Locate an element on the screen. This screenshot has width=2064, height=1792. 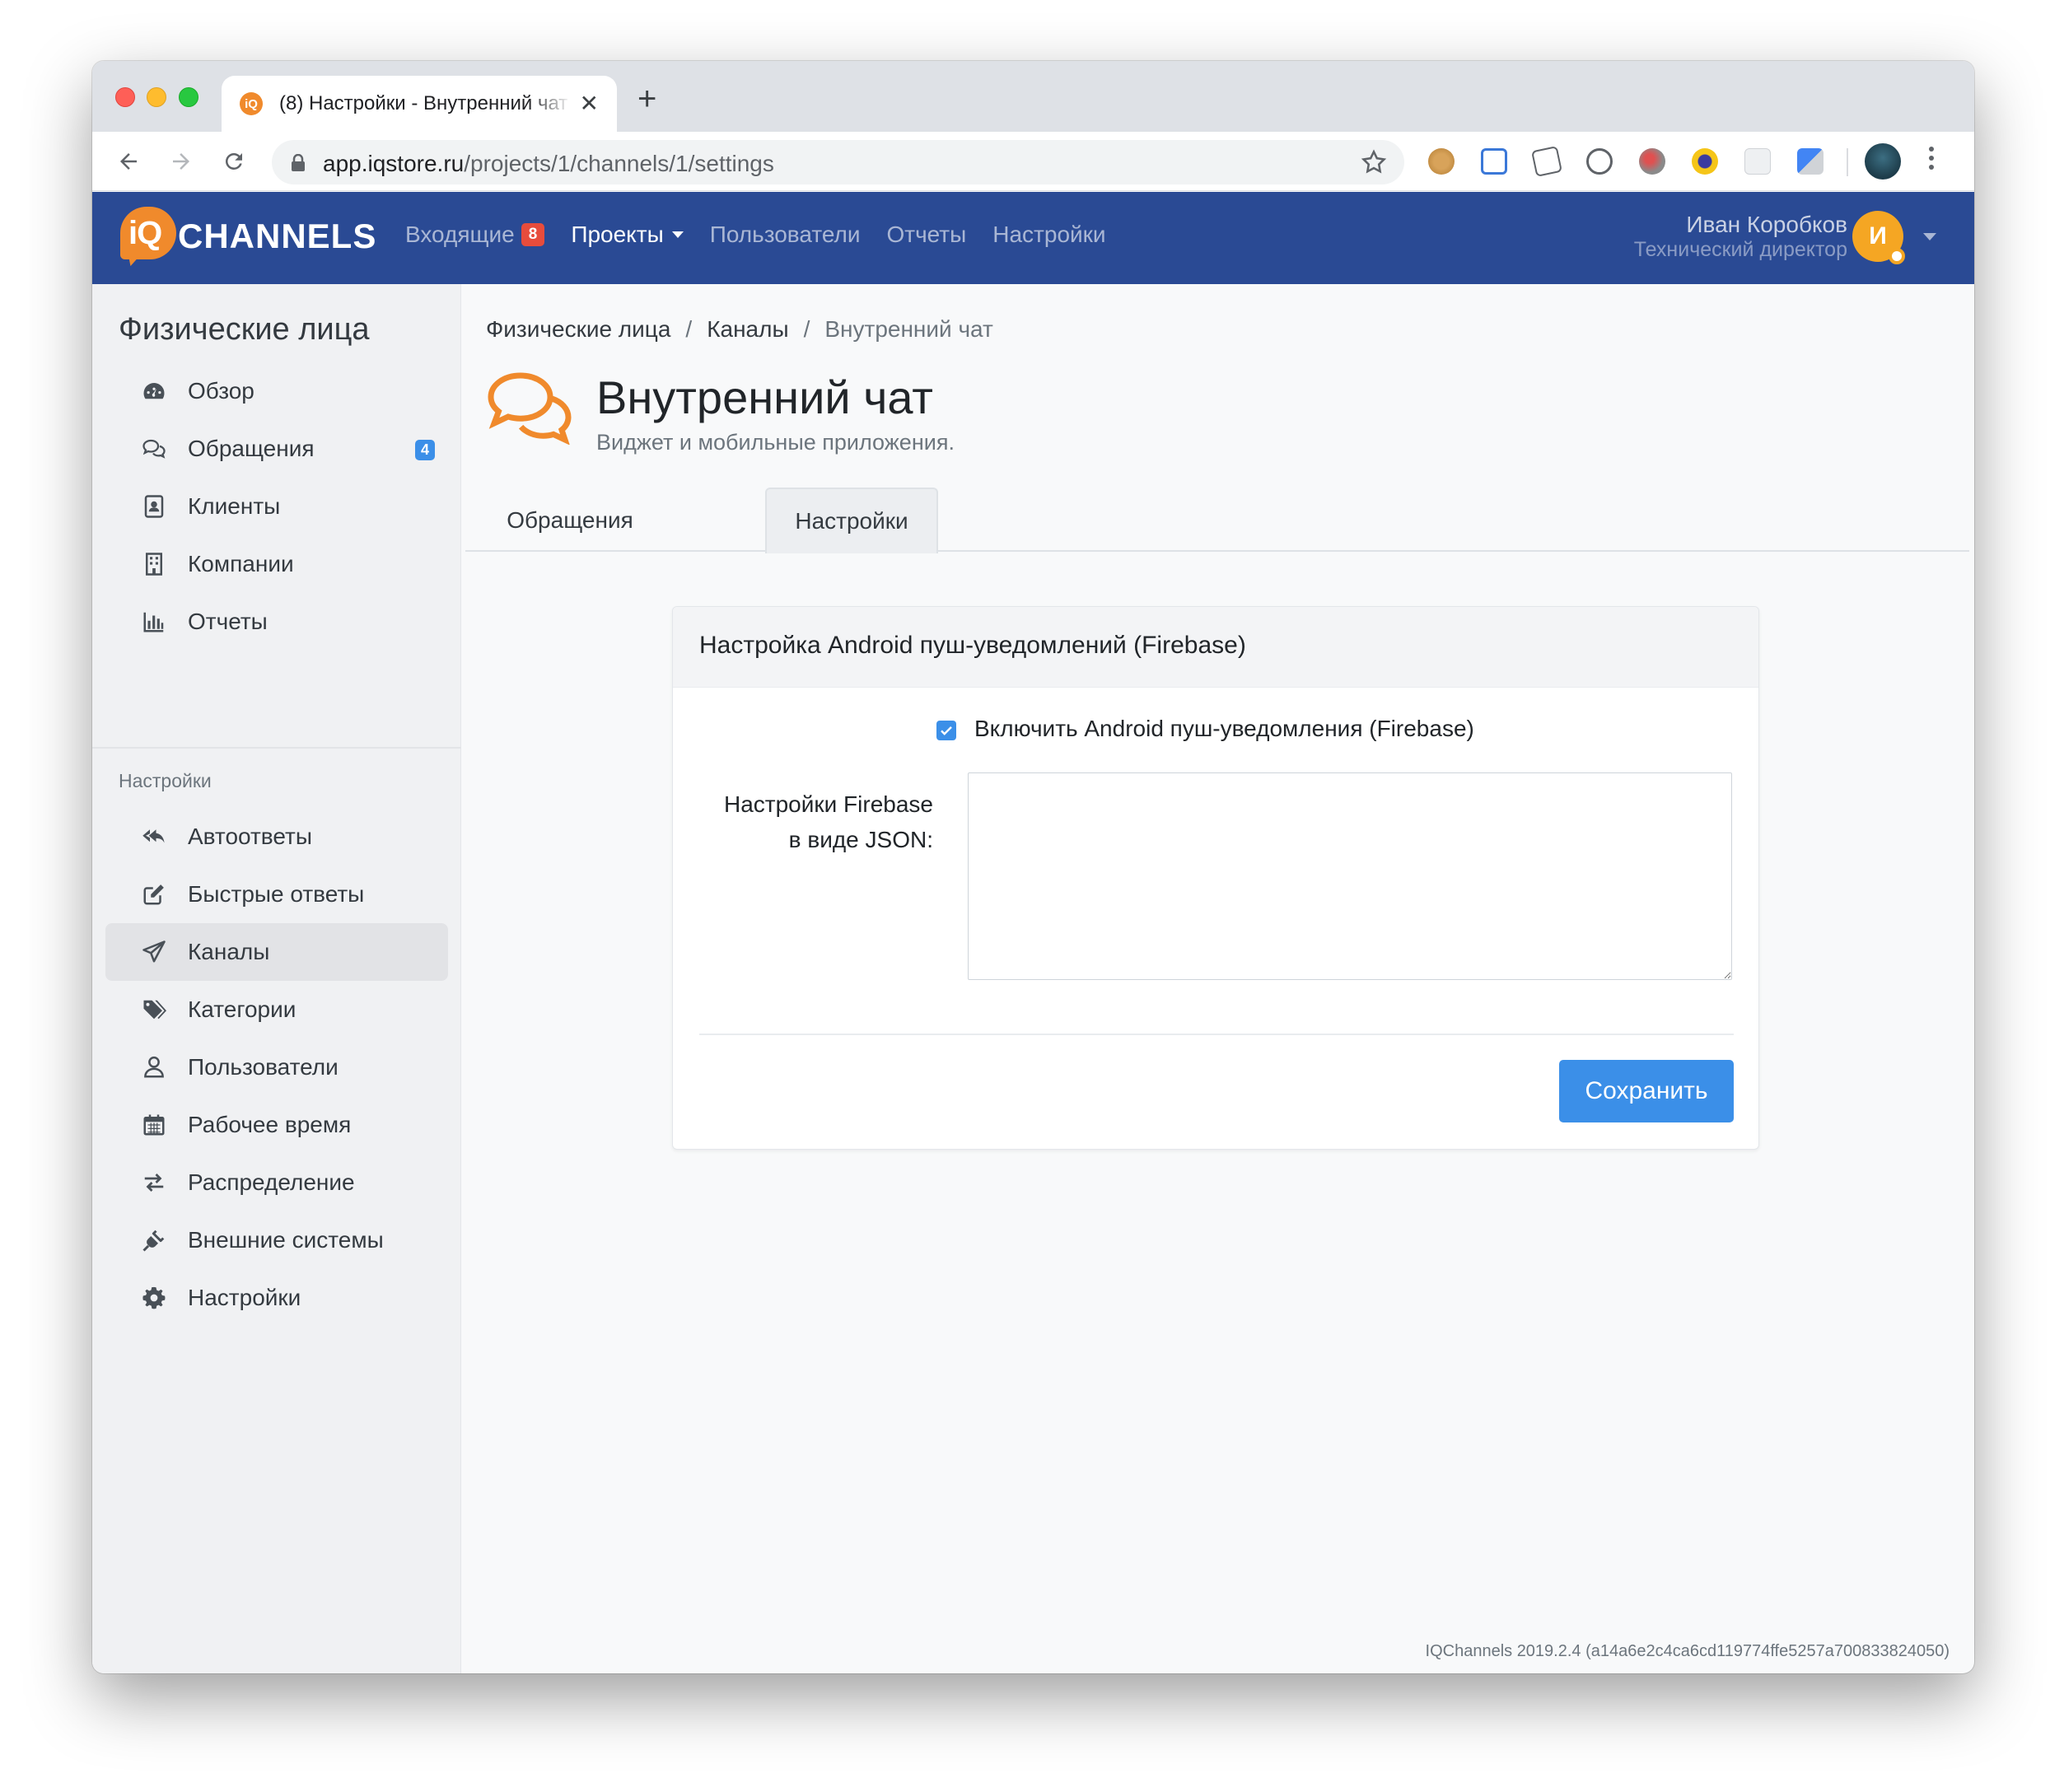
contact-card-icon is located at coordinates (154, 506).